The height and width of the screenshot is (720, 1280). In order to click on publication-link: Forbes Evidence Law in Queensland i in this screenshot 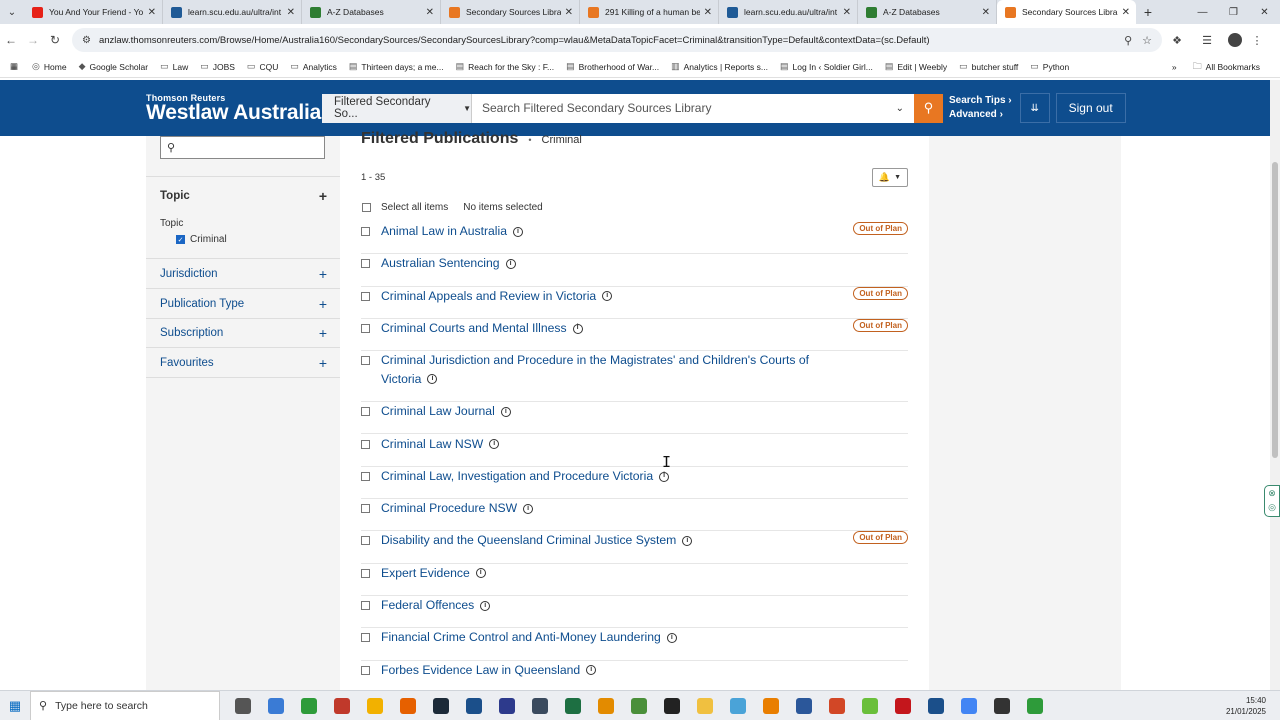, I will do `click(601, 670)`.